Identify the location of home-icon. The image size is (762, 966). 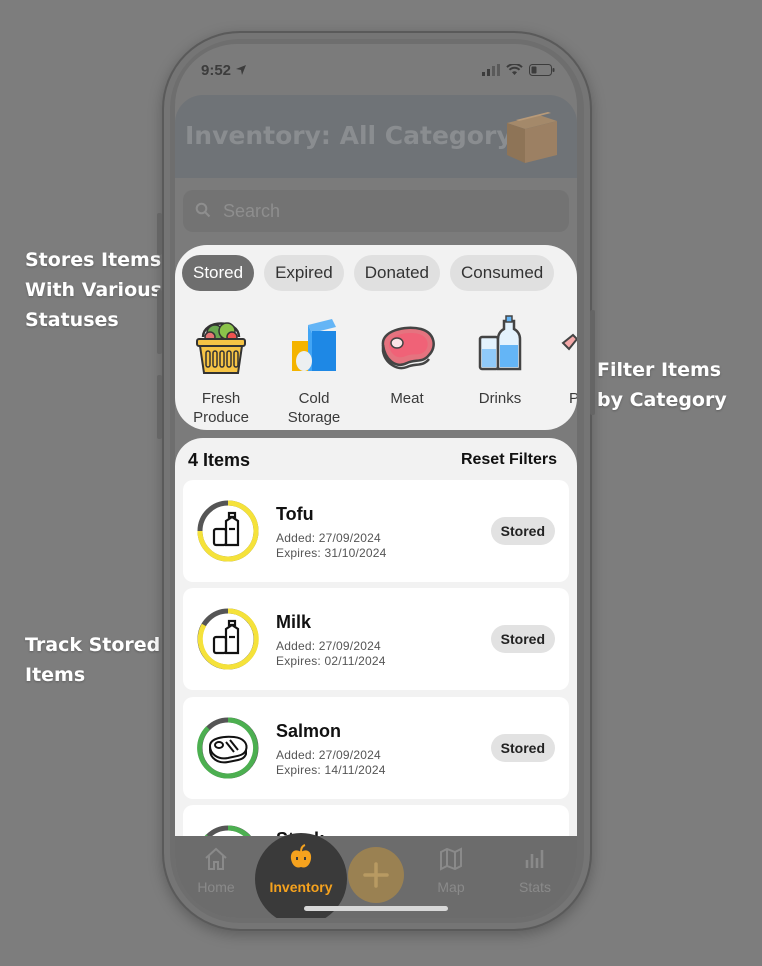
(216, 858).